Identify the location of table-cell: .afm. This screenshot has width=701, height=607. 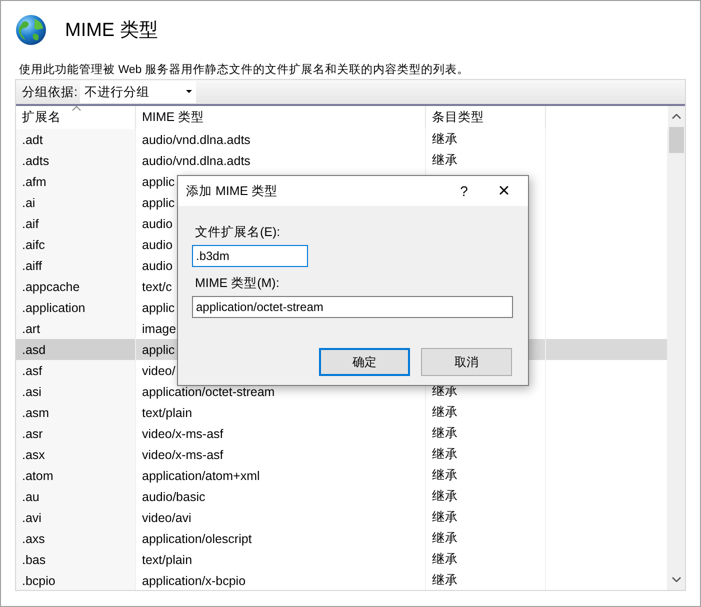
(76, 181).